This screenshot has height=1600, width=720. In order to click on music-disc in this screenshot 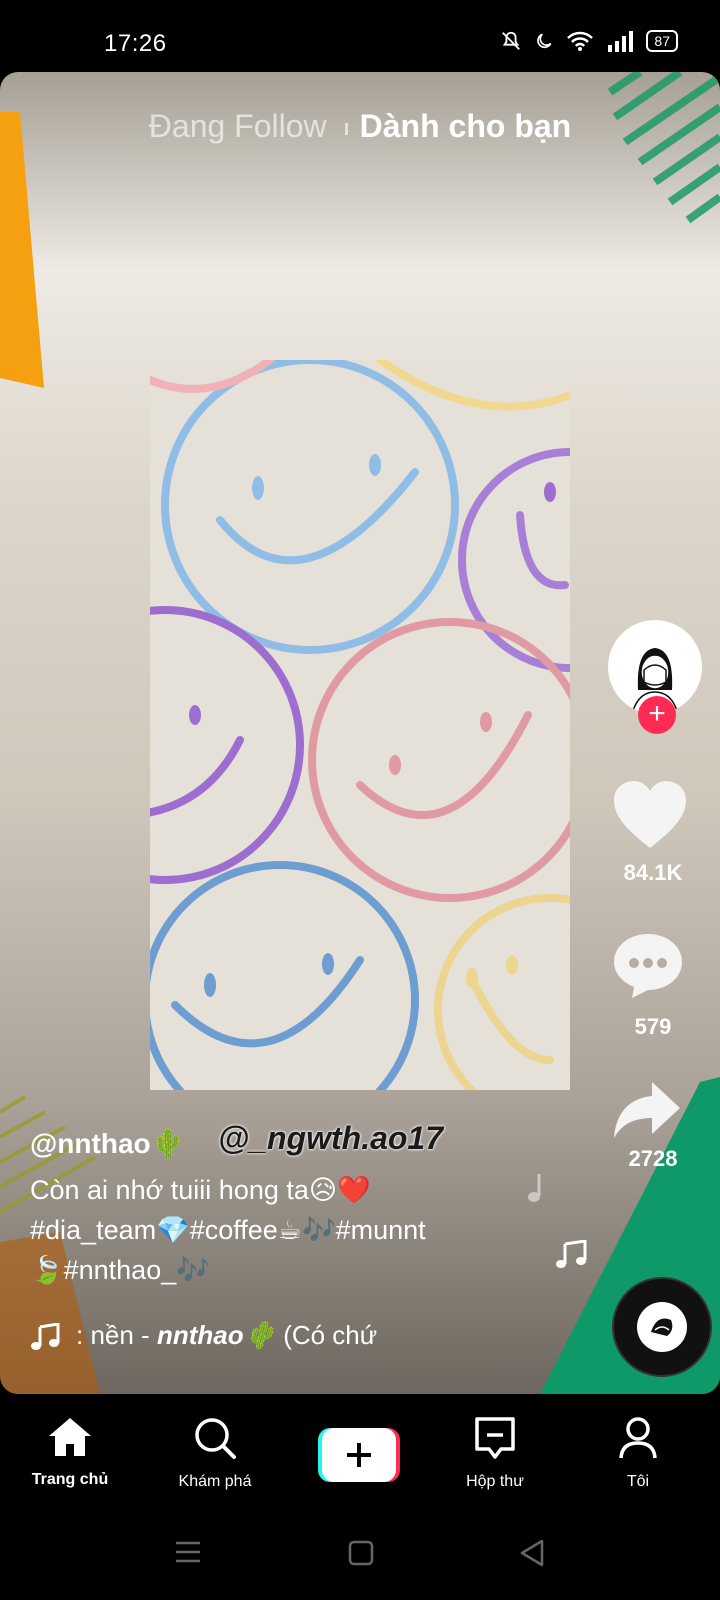, I will do `click(662, 1327)`.